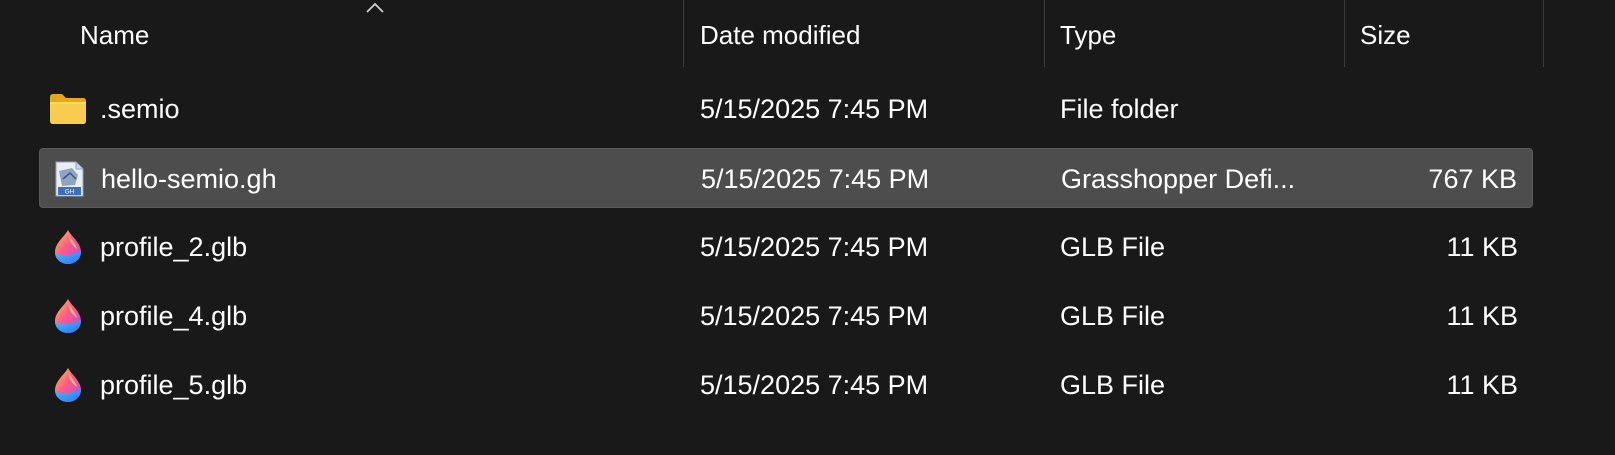  Describe the element at coordinates (69, 179) in the screenshot. I see `grasshopper-file-icon: GH` at that location.